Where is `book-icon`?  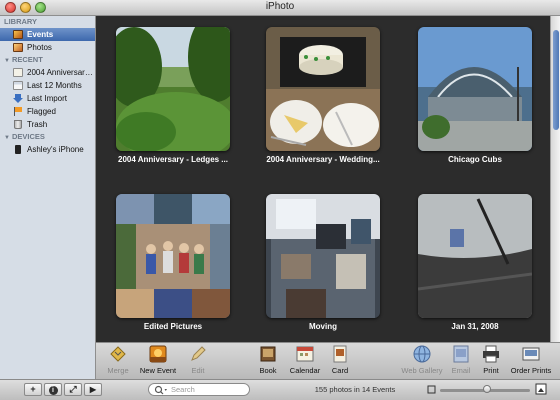
book-icon is located at coordinates (268, 354).